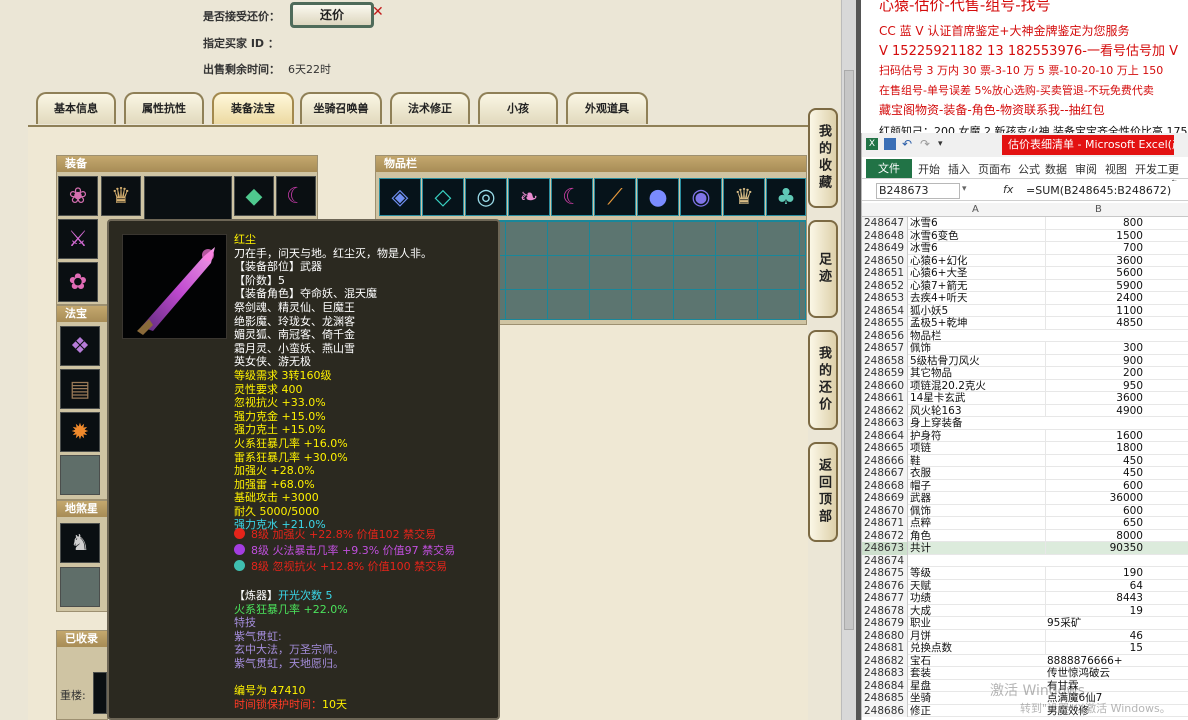 The width and height of the screenshot is (1188, 720). I want to click on cell-a: 职业, so click(977, 623).